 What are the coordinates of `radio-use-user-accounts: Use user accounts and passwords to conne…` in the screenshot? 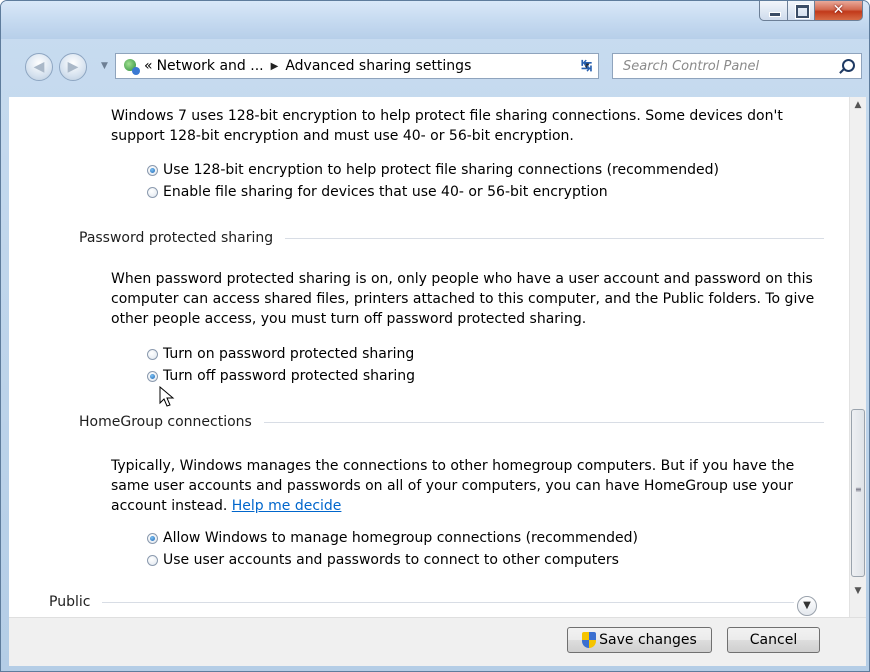 It's located at (383, 560).